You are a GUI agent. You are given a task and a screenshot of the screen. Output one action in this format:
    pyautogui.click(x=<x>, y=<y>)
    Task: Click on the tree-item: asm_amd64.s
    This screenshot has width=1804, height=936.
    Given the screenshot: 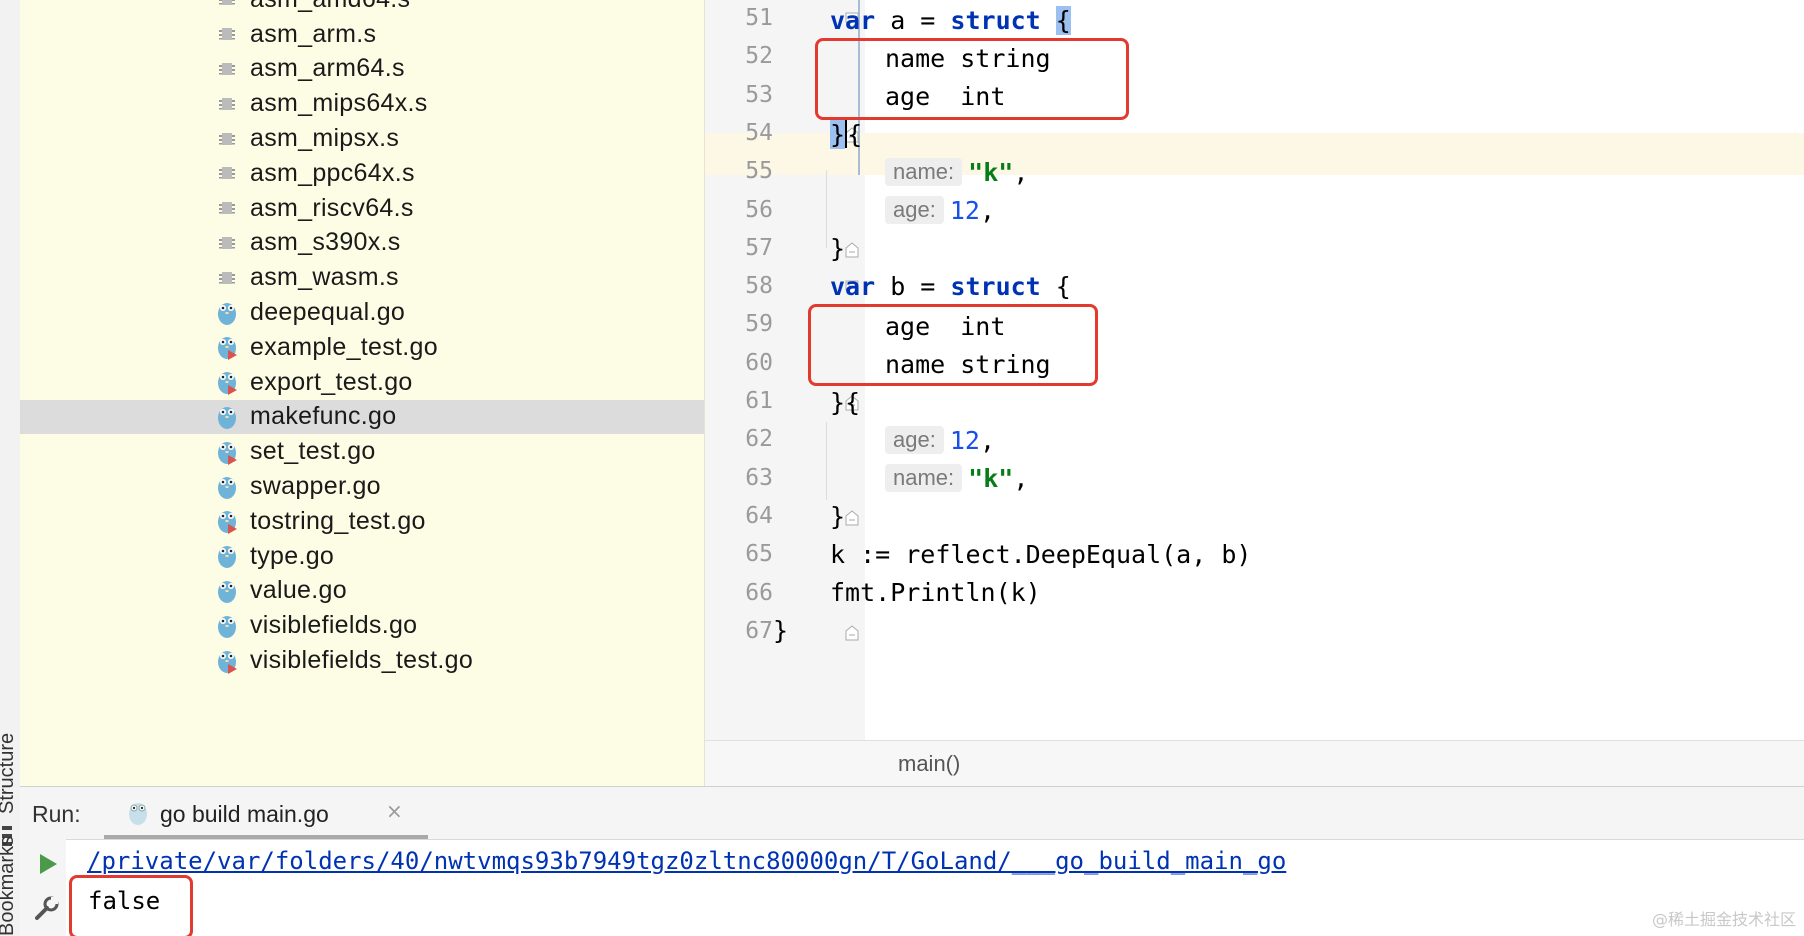 What is the action you would take?
    pyautogui.click(x=362, y=8)
    